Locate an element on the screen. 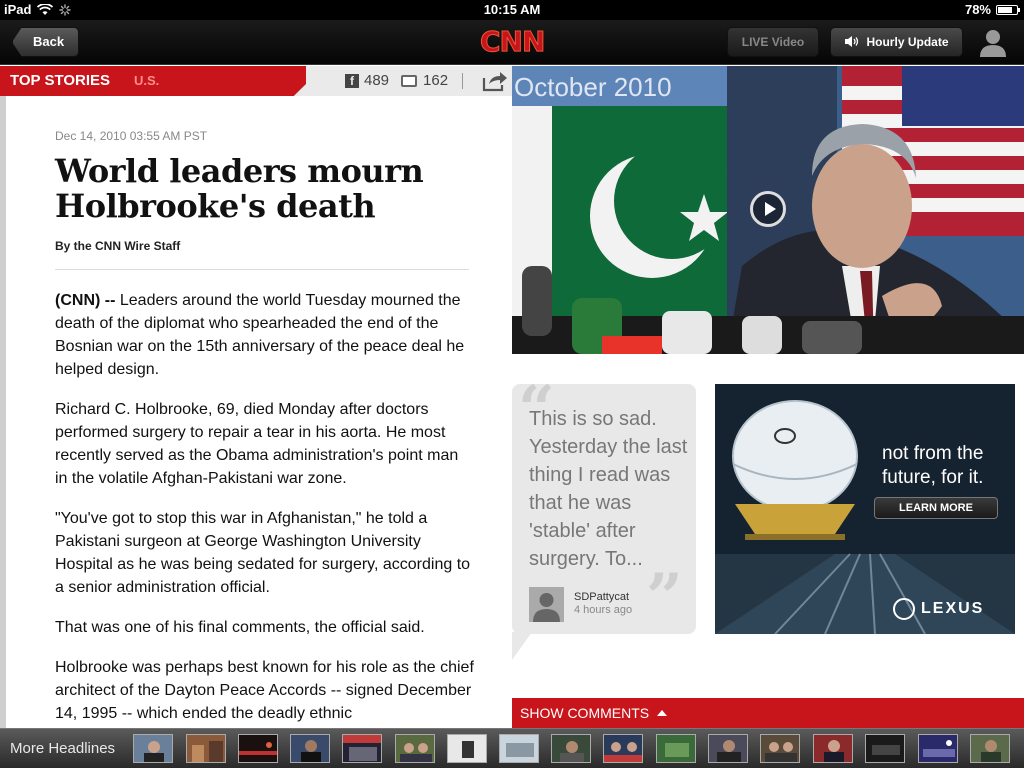 This screenshot has height=768, width=1024. clock: 10:15 AM is located at coordinates (512, 9).